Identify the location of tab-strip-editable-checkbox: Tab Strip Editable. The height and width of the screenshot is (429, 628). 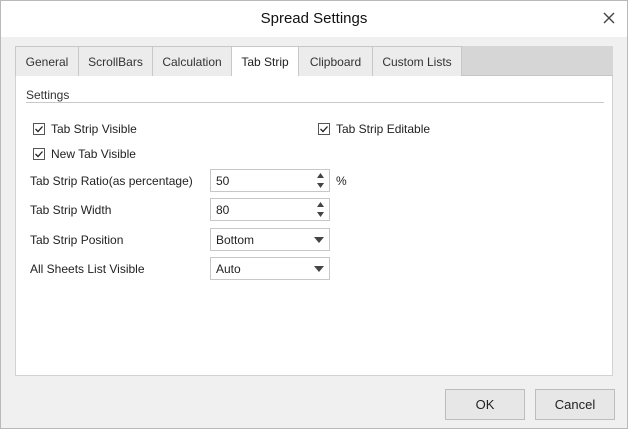
(374, 129).